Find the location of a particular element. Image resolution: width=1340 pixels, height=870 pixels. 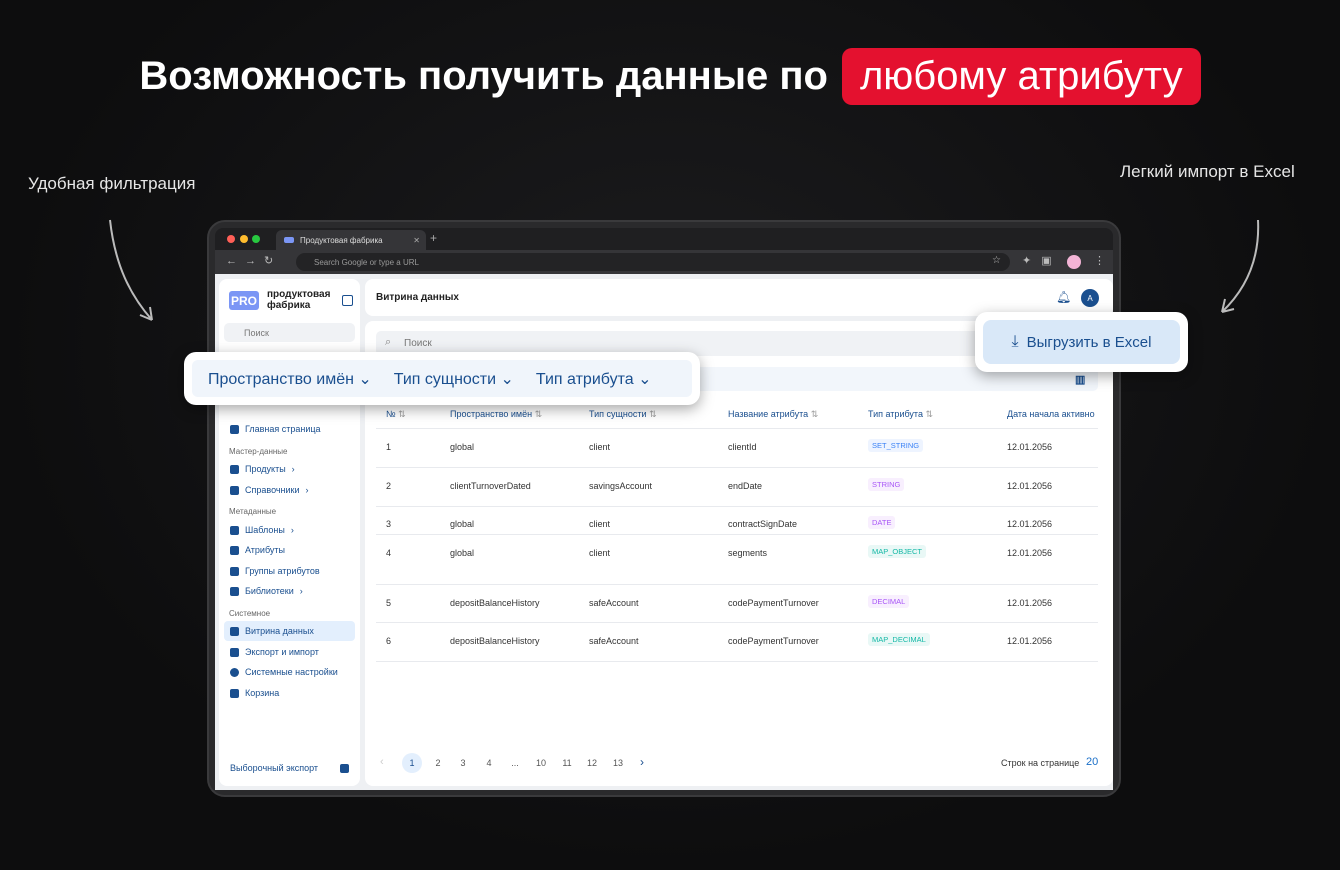

nav-label: Главная страница is located at coordinates (283, 429).